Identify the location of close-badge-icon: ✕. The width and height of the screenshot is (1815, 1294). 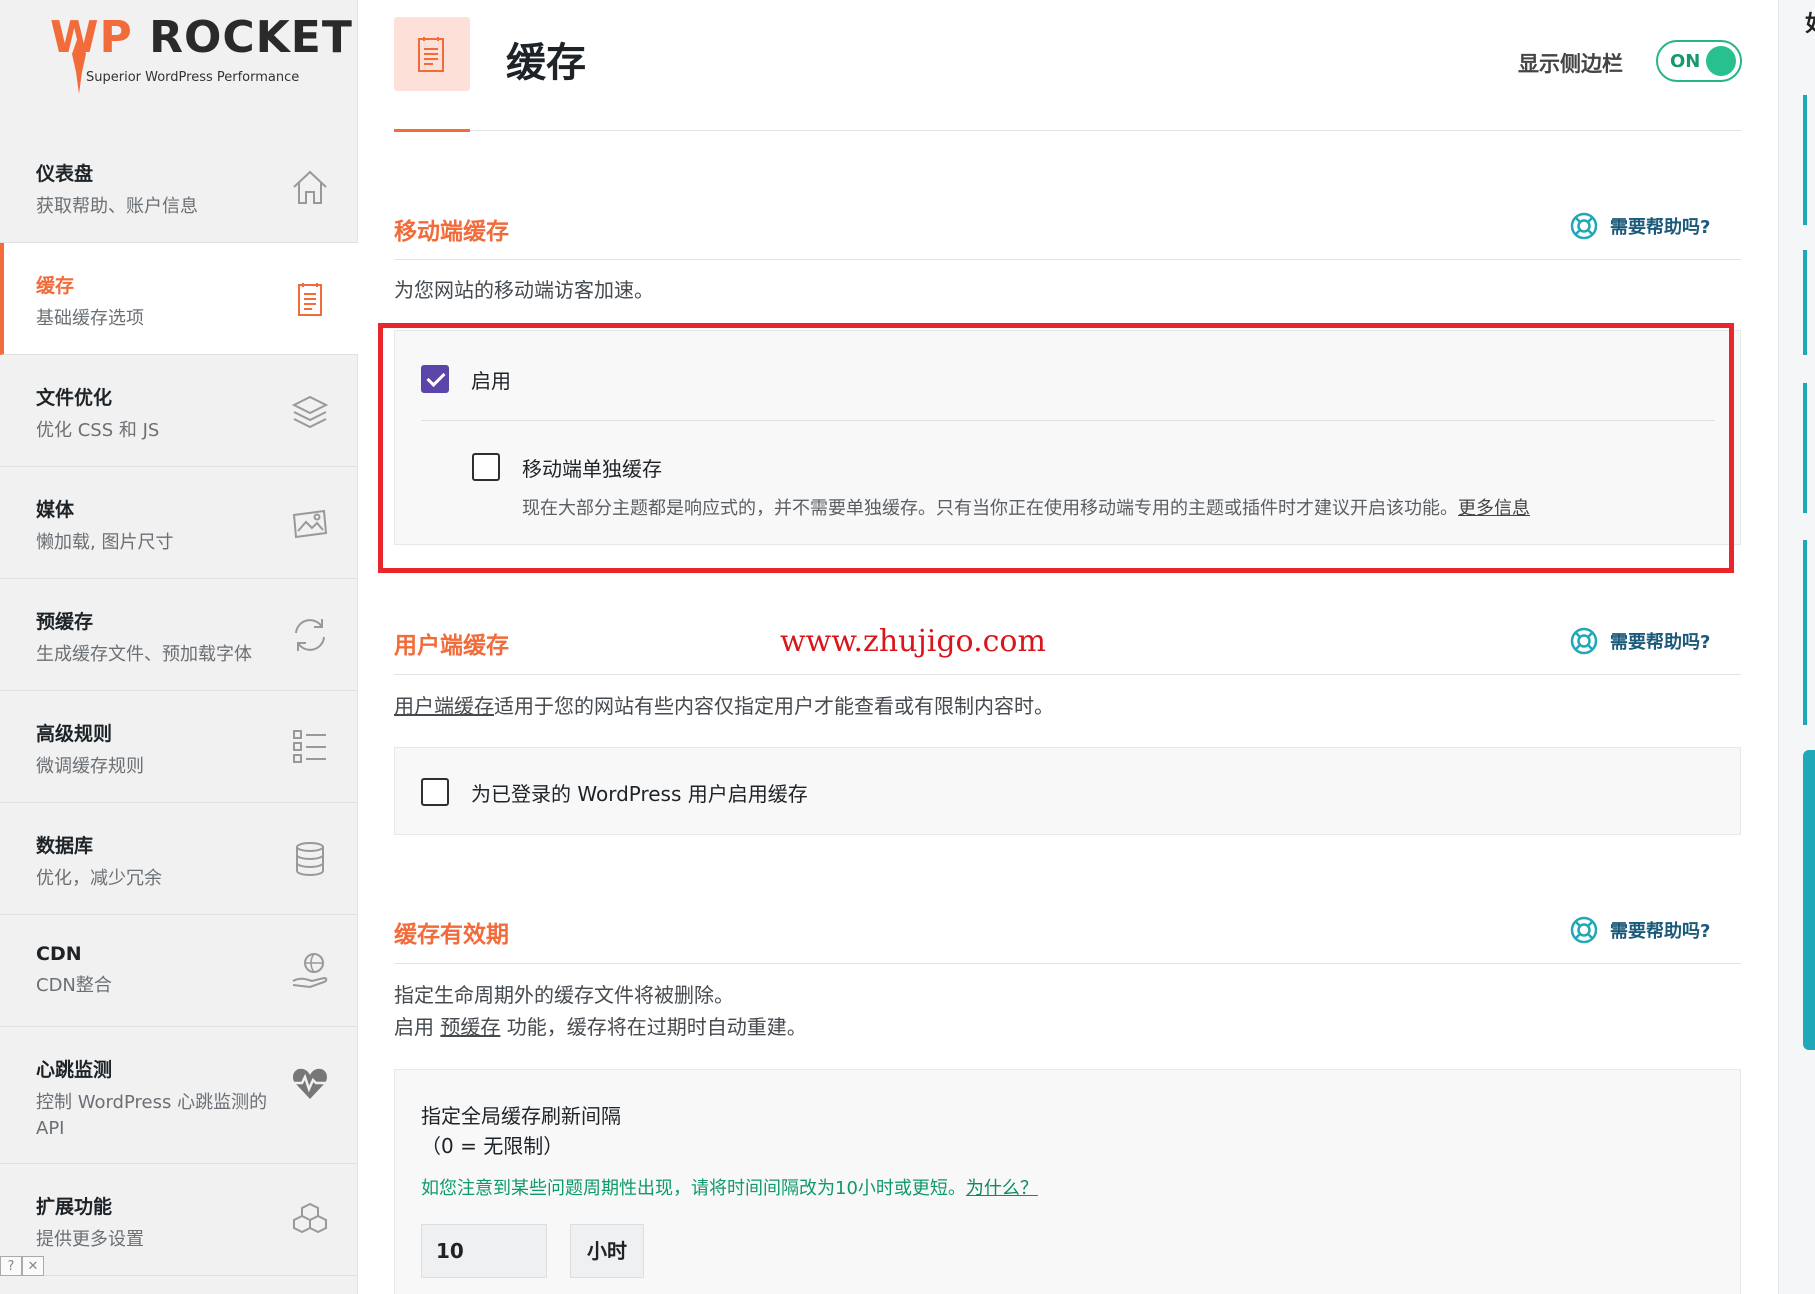
(33, 1266).